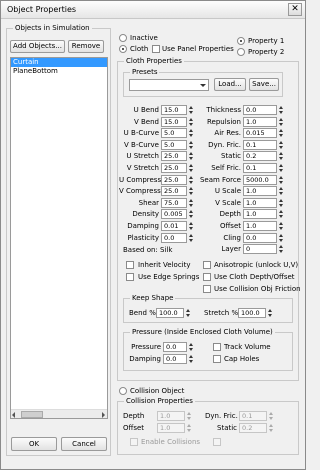  I want to click on u-b-curve-spinner, so click(191, 133).